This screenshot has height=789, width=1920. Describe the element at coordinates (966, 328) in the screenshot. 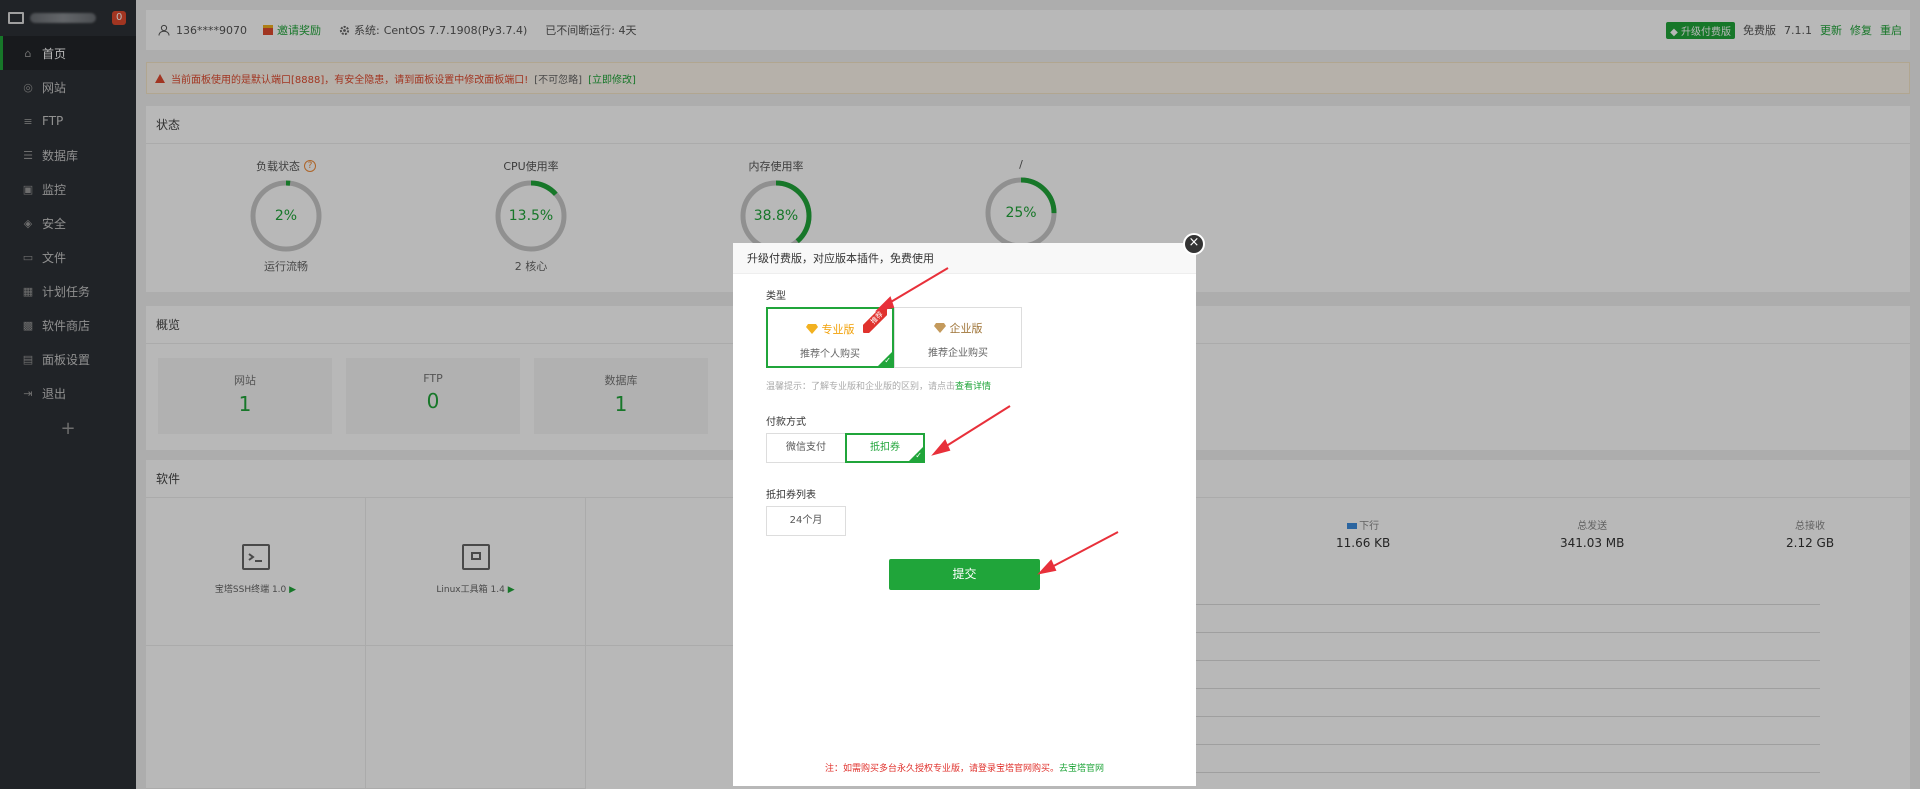

I see `type-title: 企业版` at that location.